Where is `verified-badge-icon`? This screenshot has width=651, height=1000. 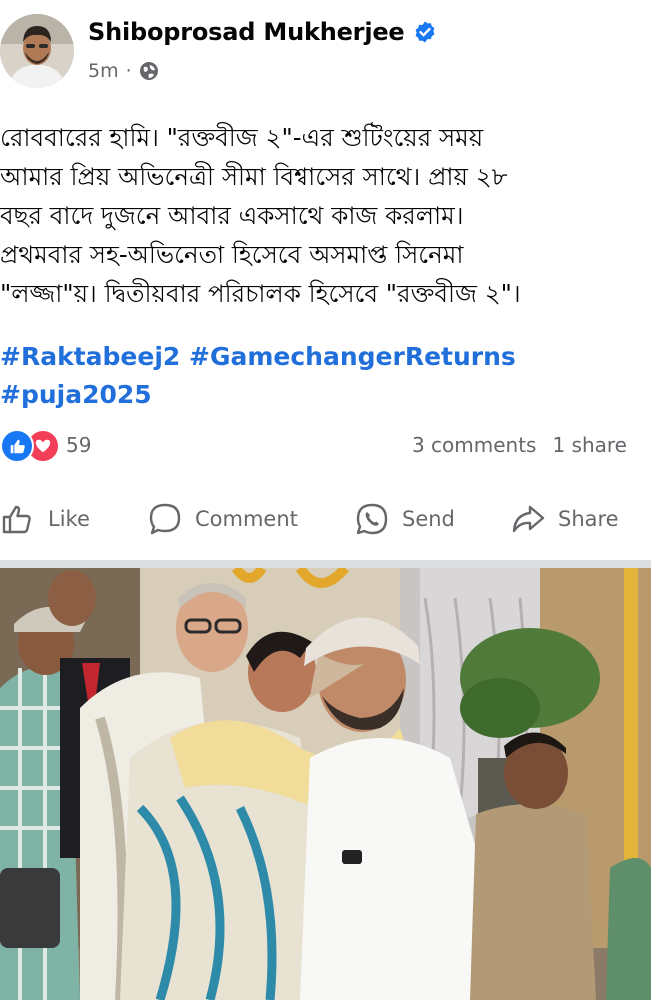 verified-badge-icon is located at coordinates (424, 32).